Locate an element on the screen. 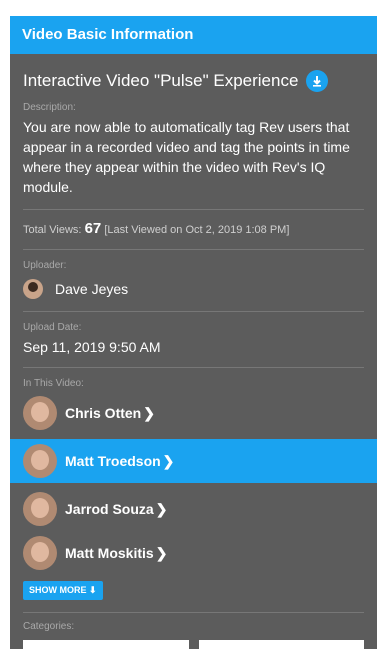 This screenshot has height=649, width=388. upload-date: Sep 11, 2019 9:50 AM is located at coordinates (92, 347).